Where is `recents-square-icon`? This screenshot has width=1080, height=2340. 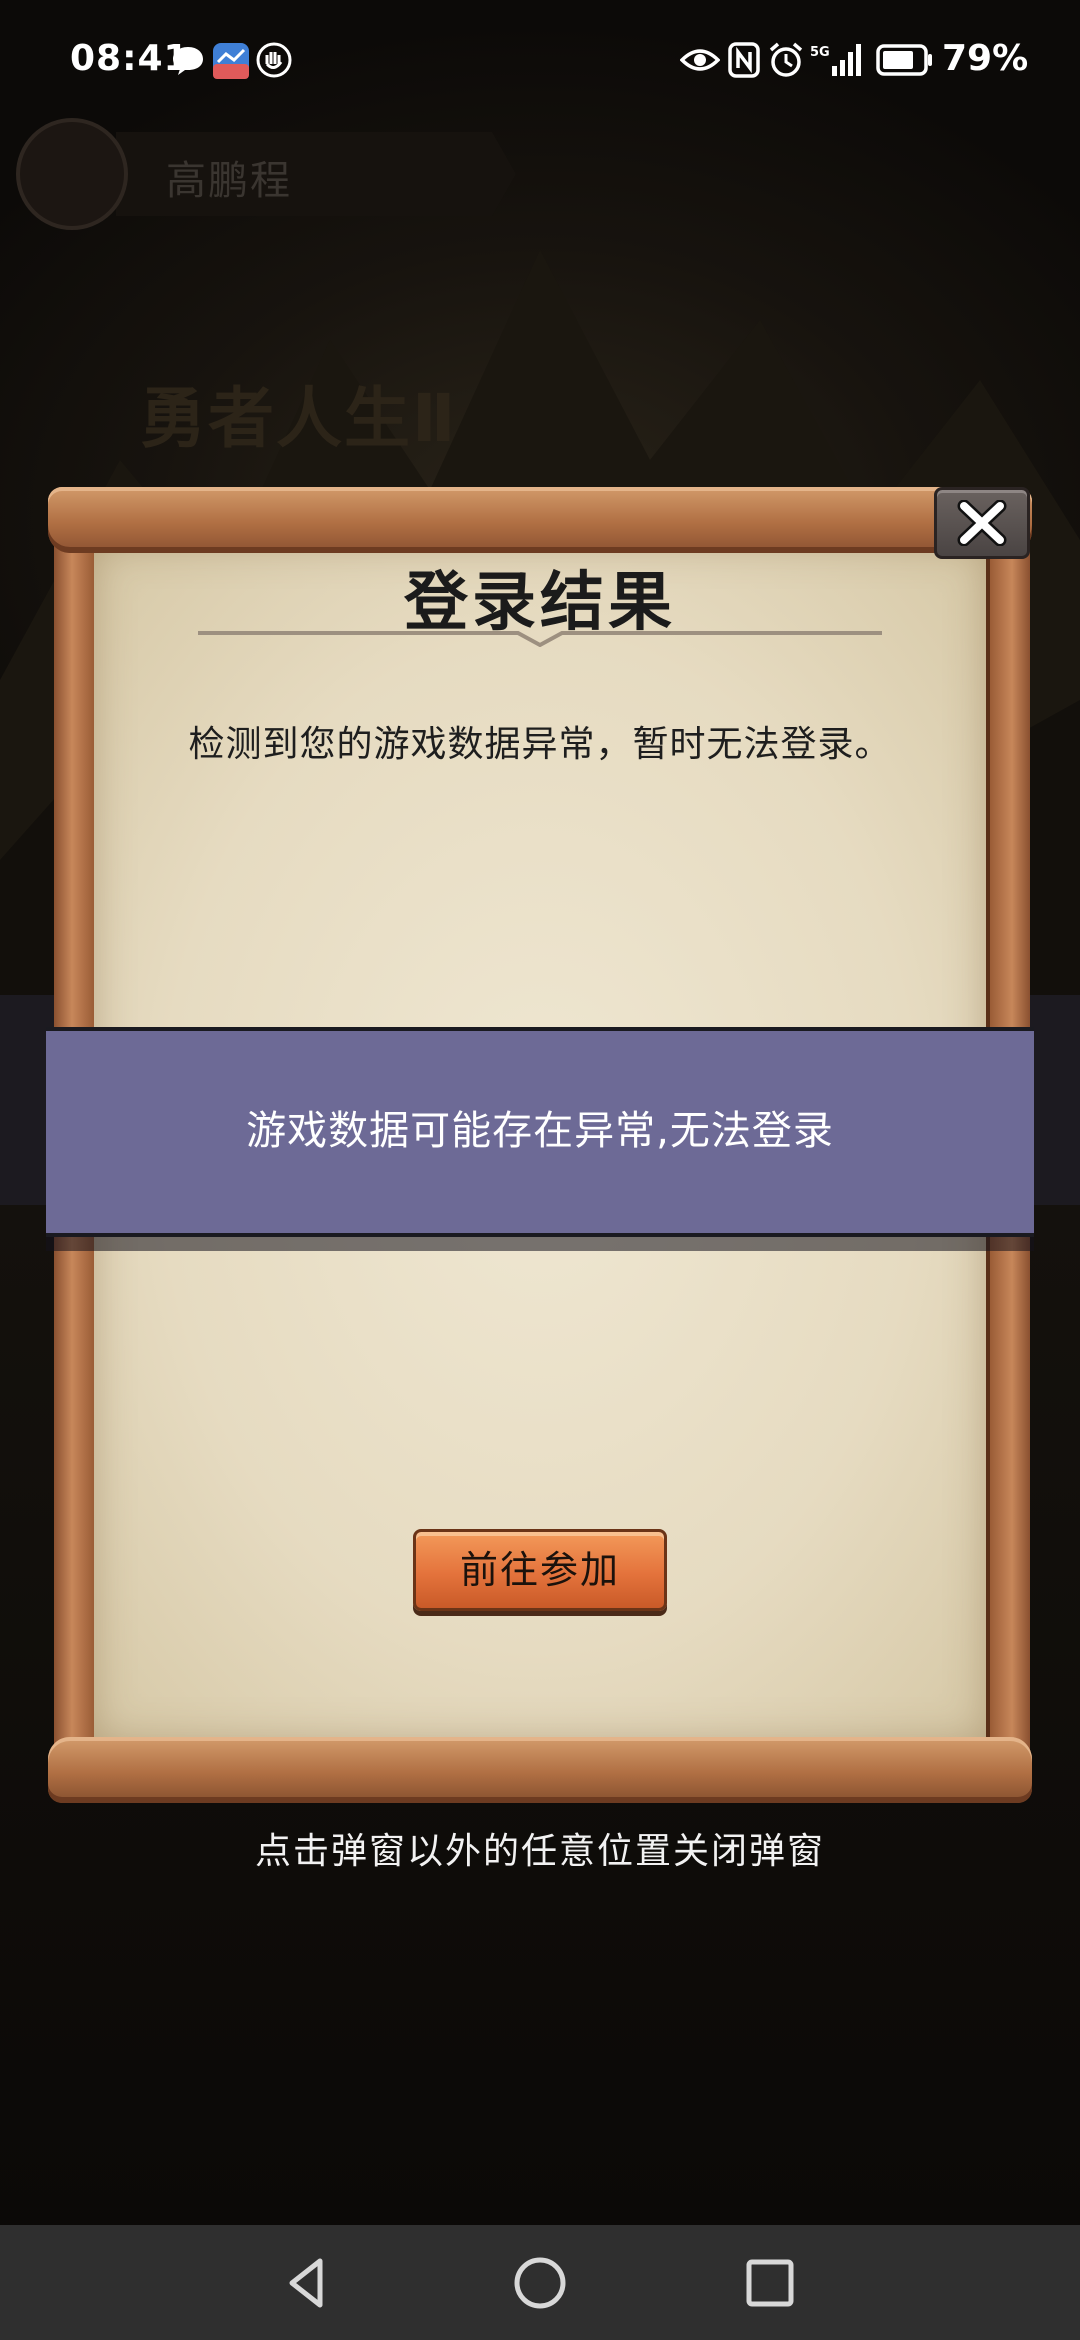 recents-square-icon is located at coordinates (770, 2283).